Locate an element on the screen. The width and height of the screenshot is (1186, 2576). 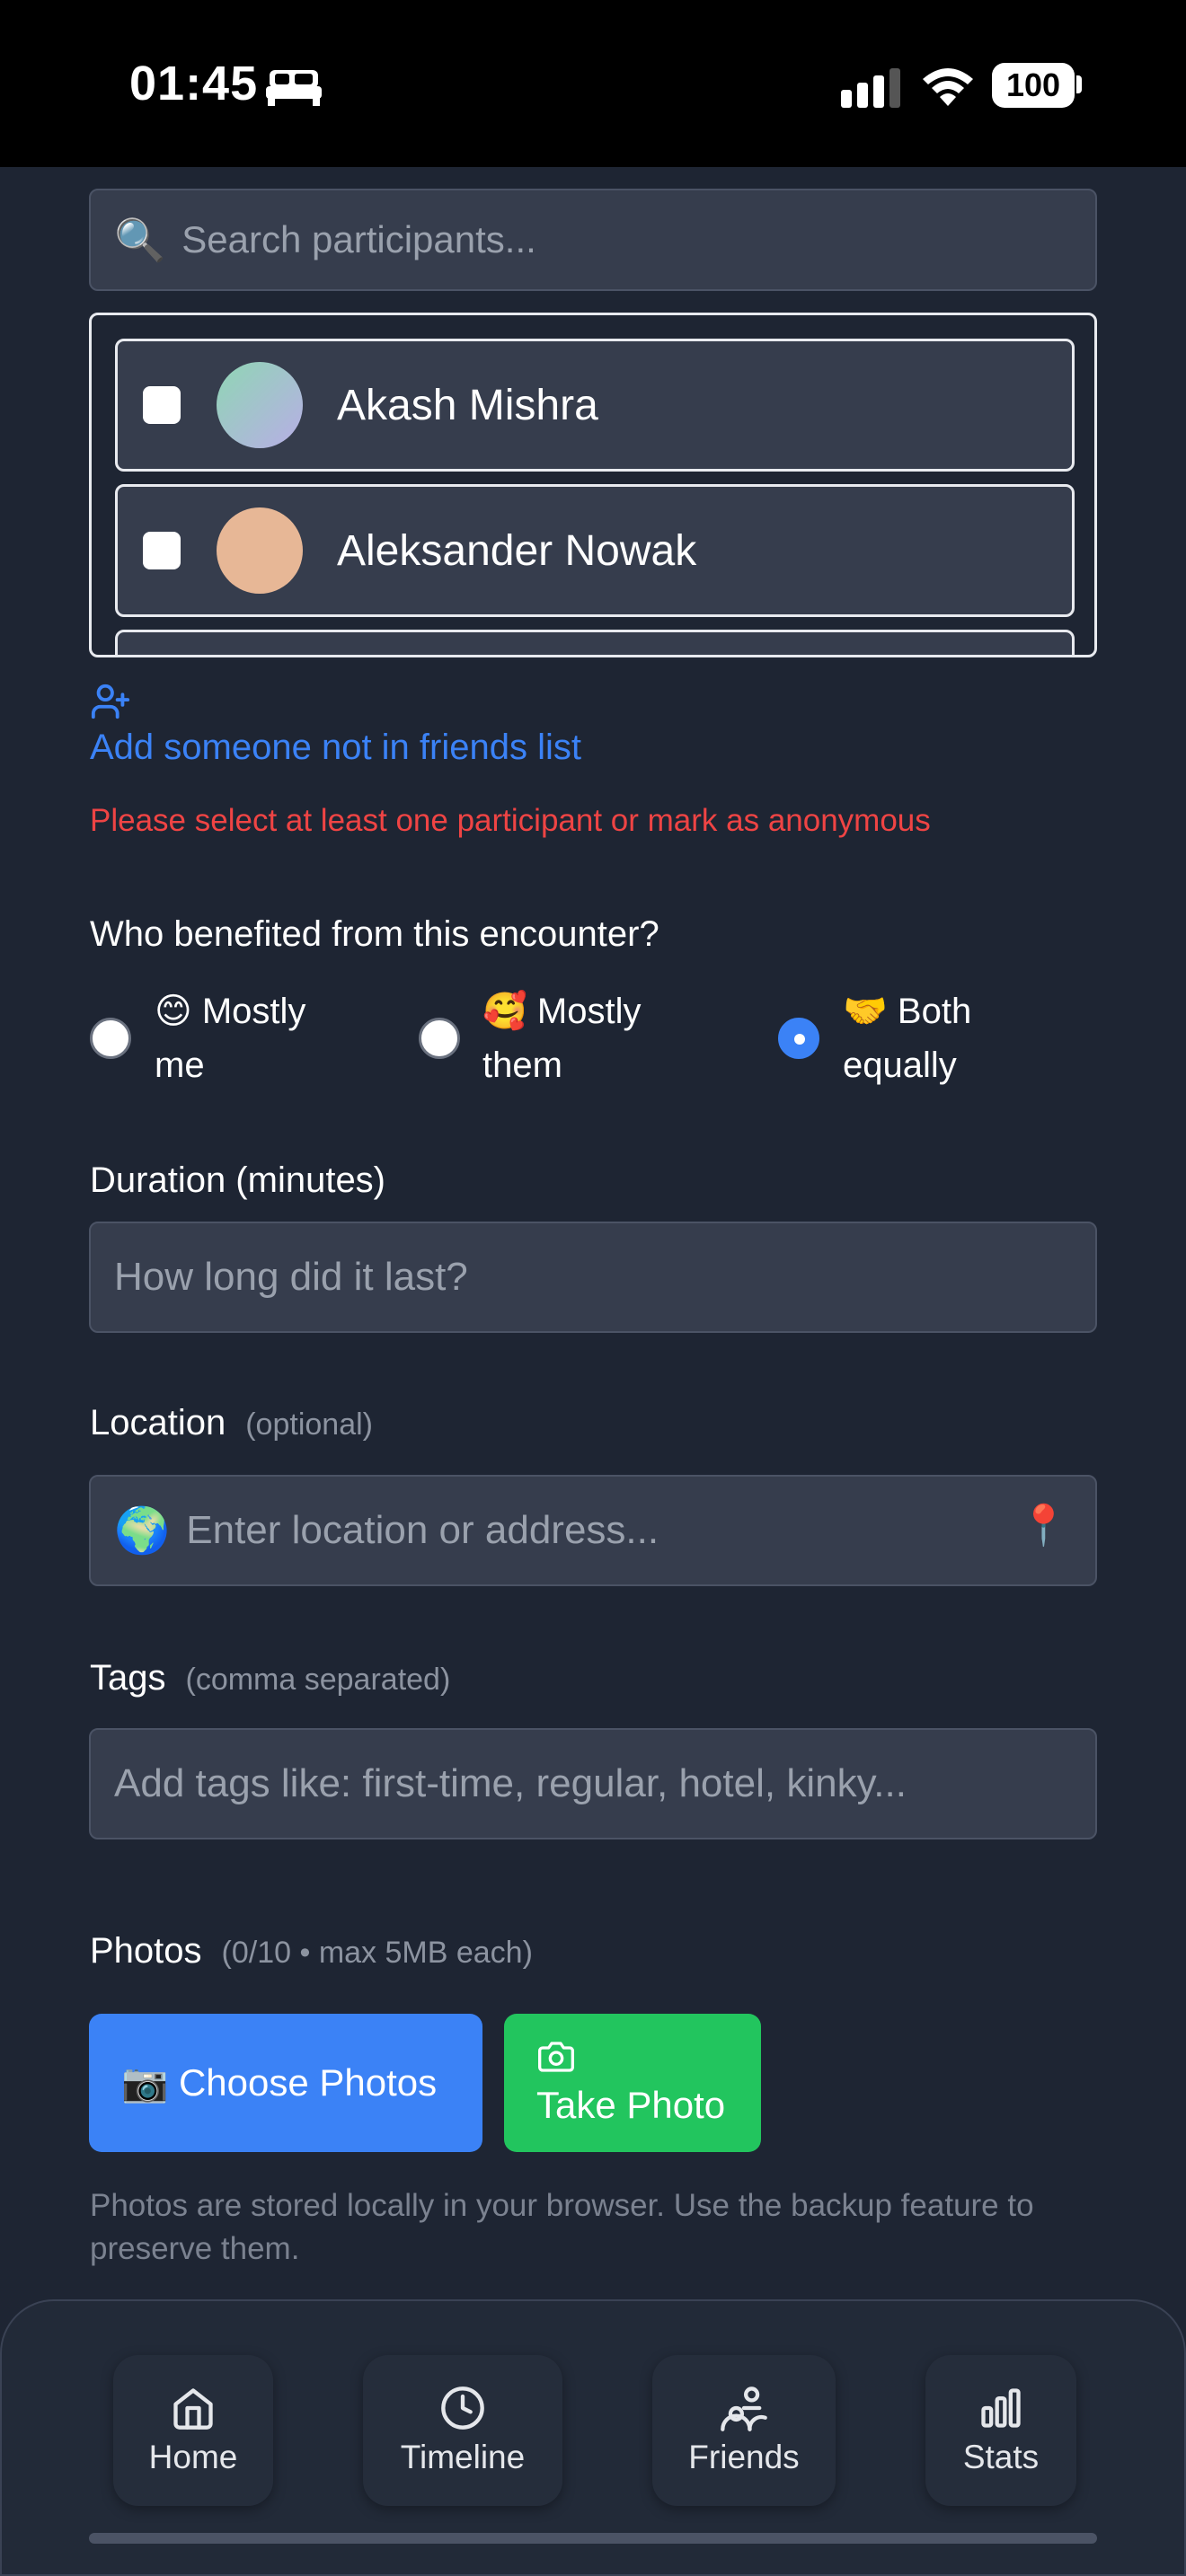
wifi-icon is located at coordinates (948, 87).